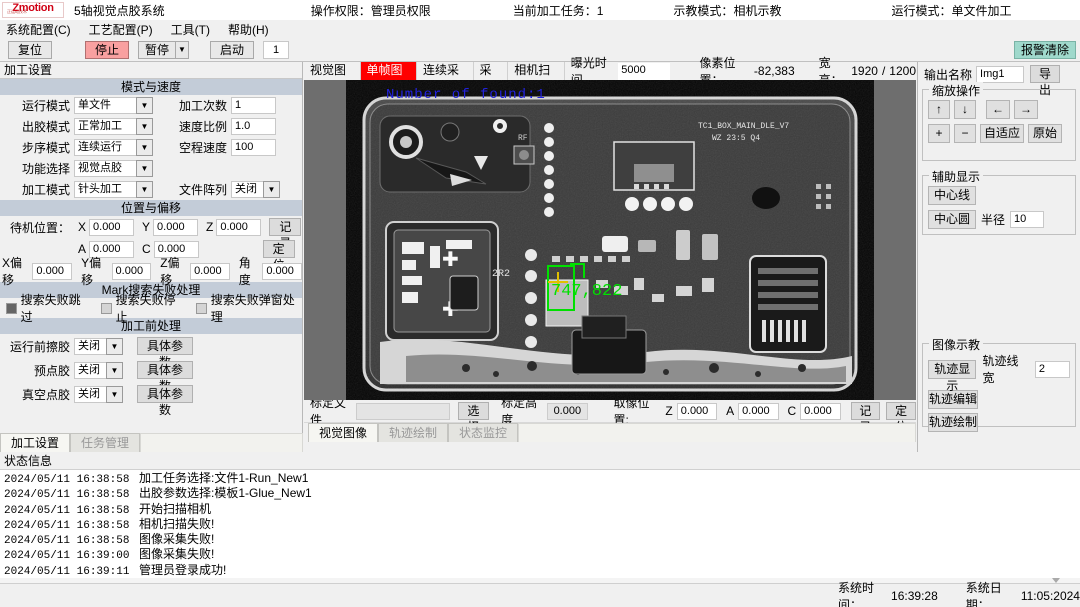 The image size is (1080, 607). Describe the element at coordinates (473, 418) in the screenshot. I see `select-file-button: 选择` at that location.